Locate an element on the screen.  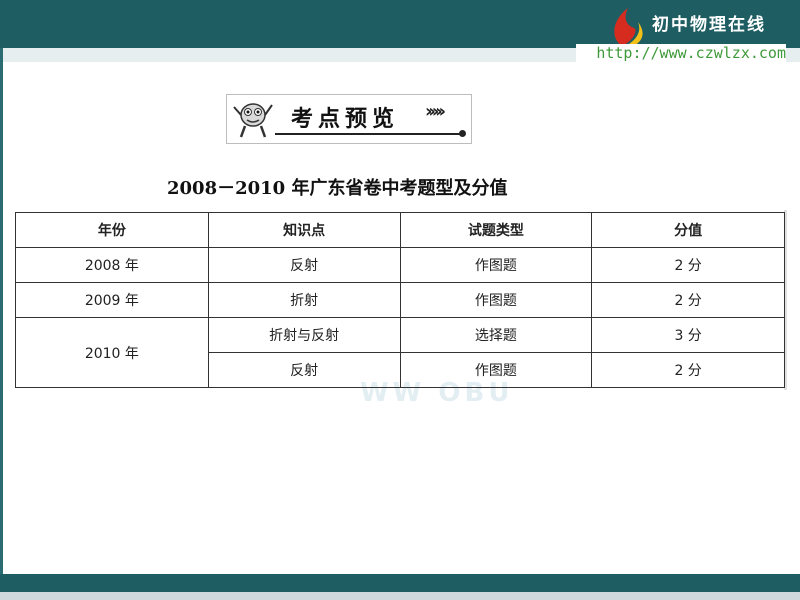
brand-url: http://www.czwlzx.com is located at coordinates (681, 53).